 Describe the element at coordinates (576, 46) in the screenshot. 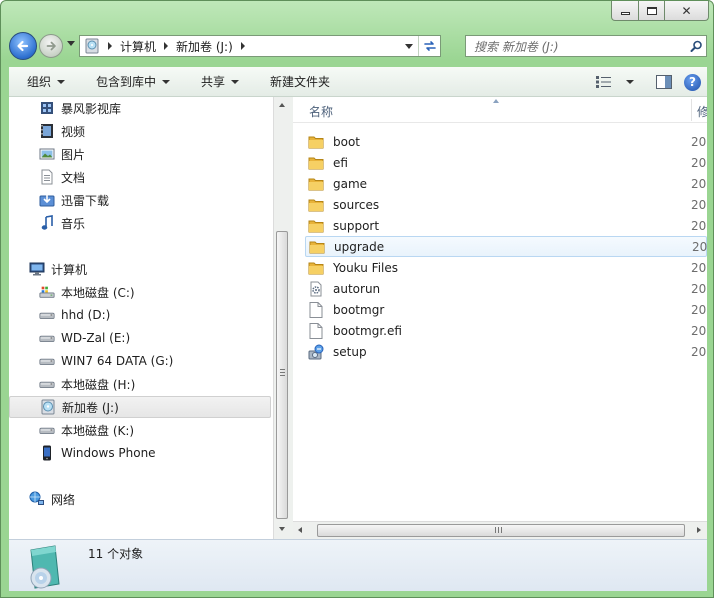

I see `search-input: 搜索 新加卷 (J:)` at that location.